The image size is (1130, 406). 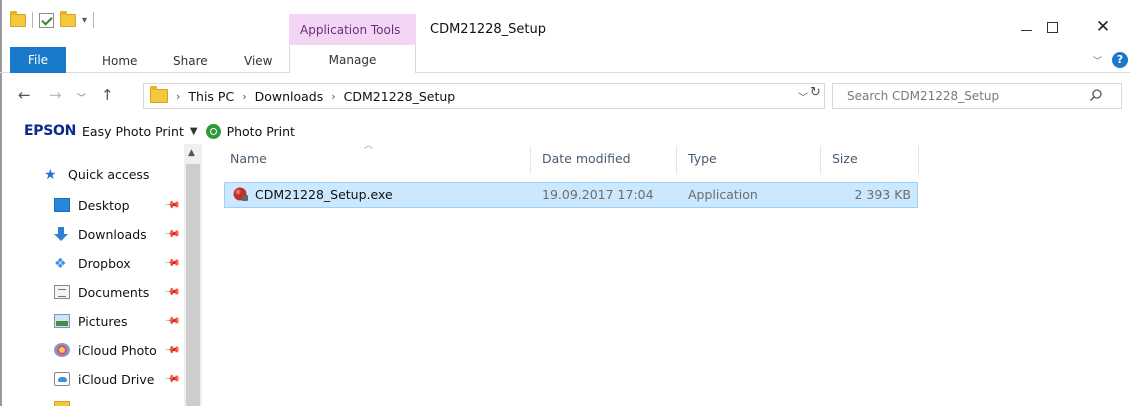 I want to click on breadcrumb-this-pc: This PC, so click(x=211, y=96).